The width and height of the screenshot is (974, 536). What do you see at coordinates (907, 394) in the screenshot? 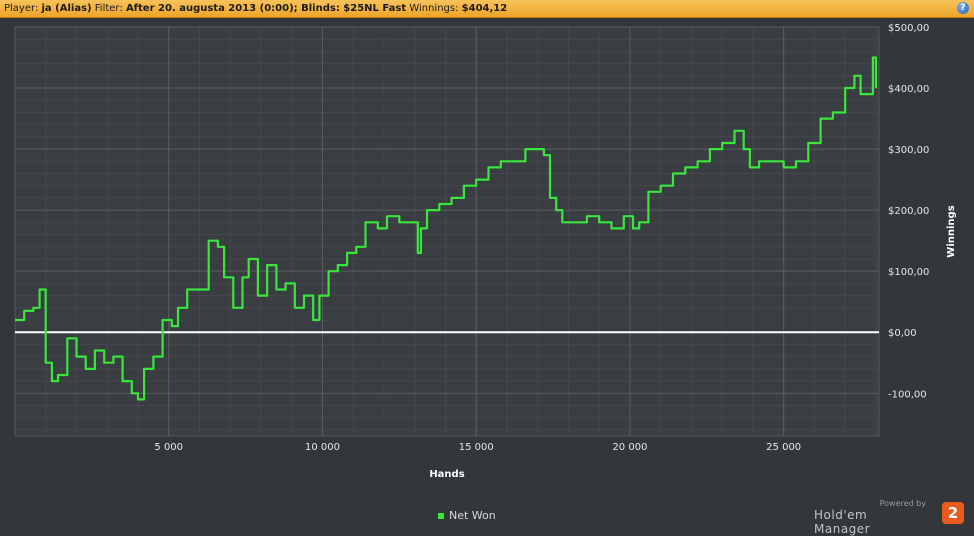
I see `y-tick-label: -100,00` at bounding box center [907, 394].